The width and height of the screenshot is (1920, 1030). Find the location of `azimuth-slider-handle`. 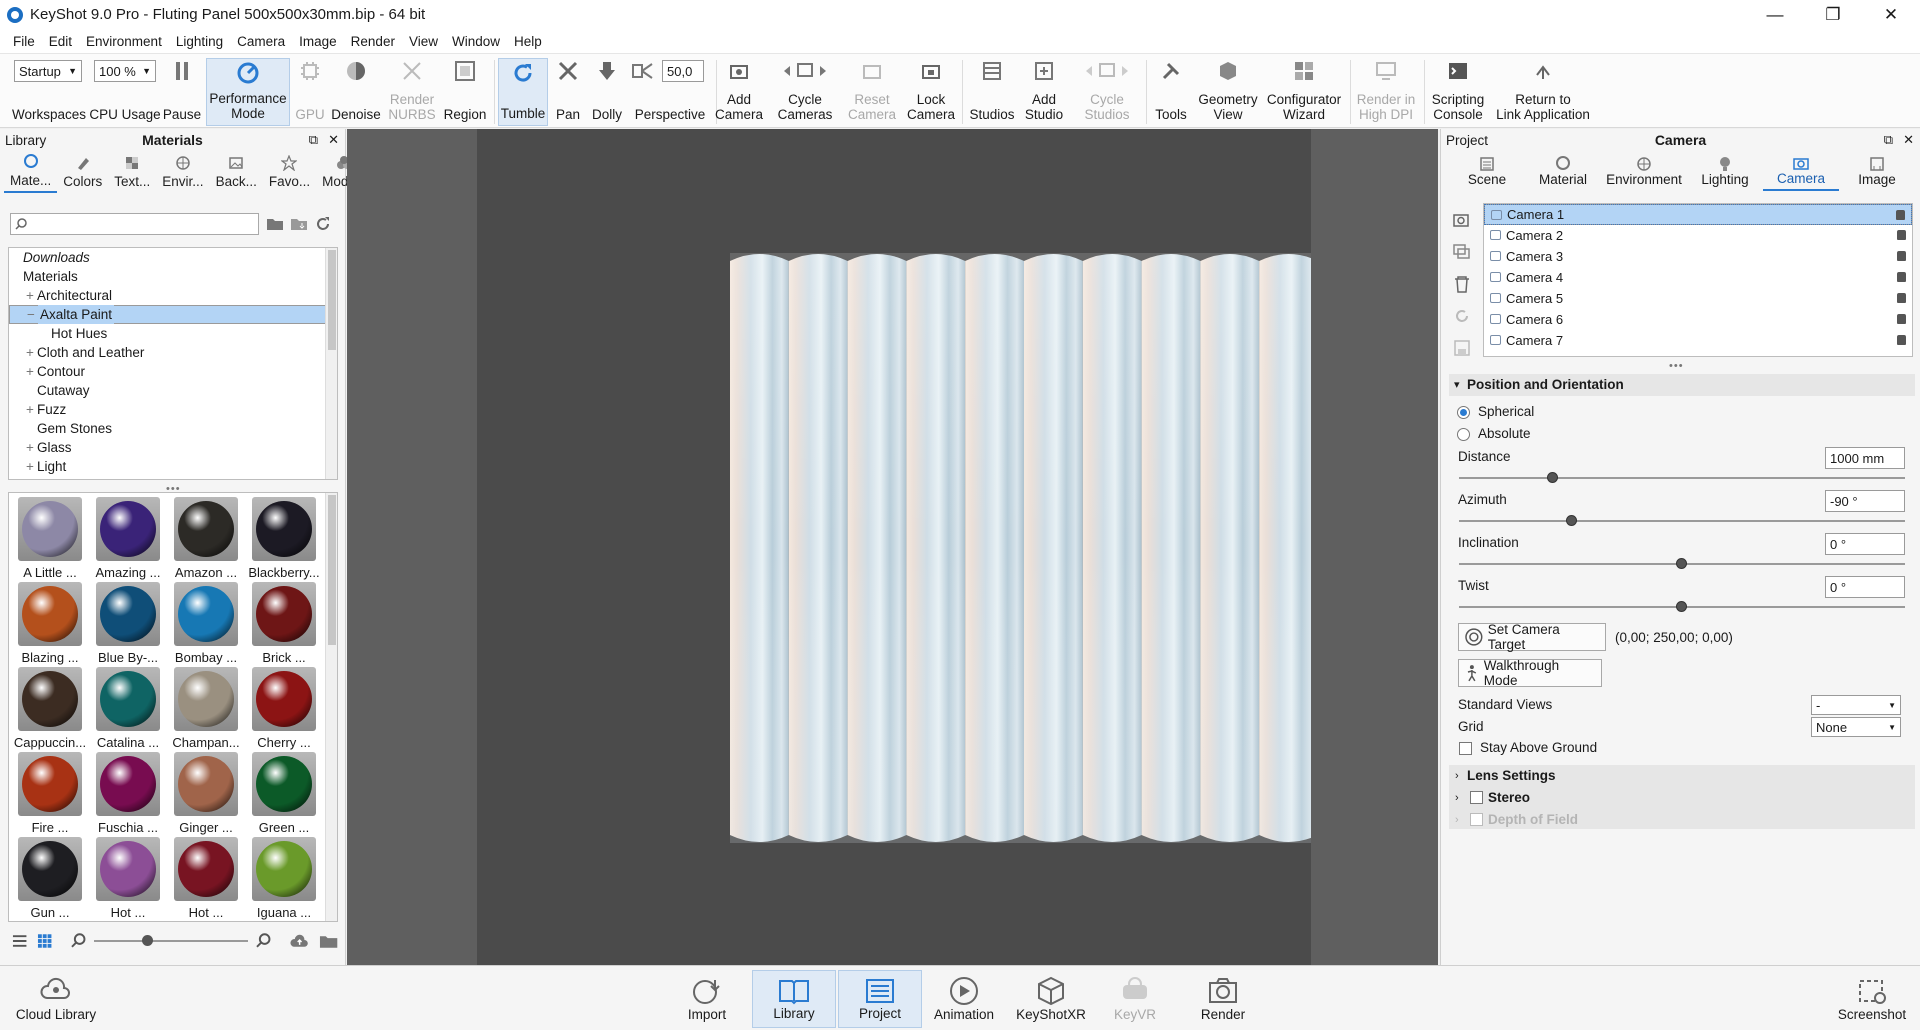

azimuth-slider-handle is located at coordinates (1571, 520).